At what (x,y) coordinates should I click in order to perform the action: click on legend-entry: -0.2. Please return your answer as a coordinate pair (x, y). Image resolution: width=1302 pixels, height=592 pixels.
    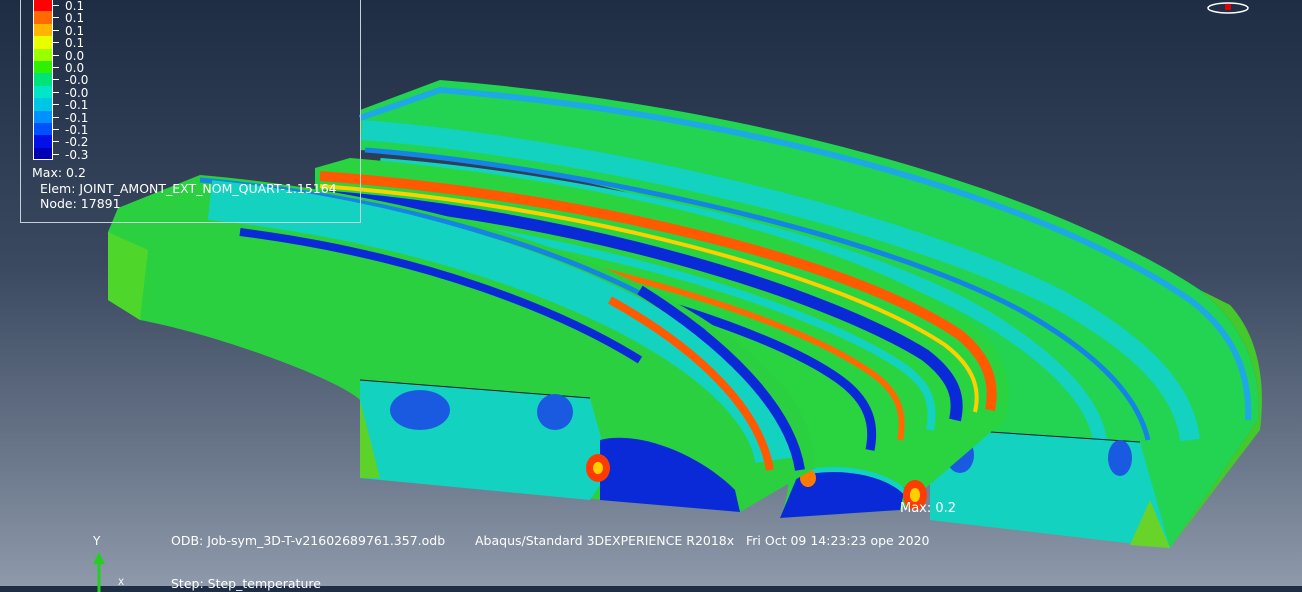
    Looking at the image, I should click on (193, 142).